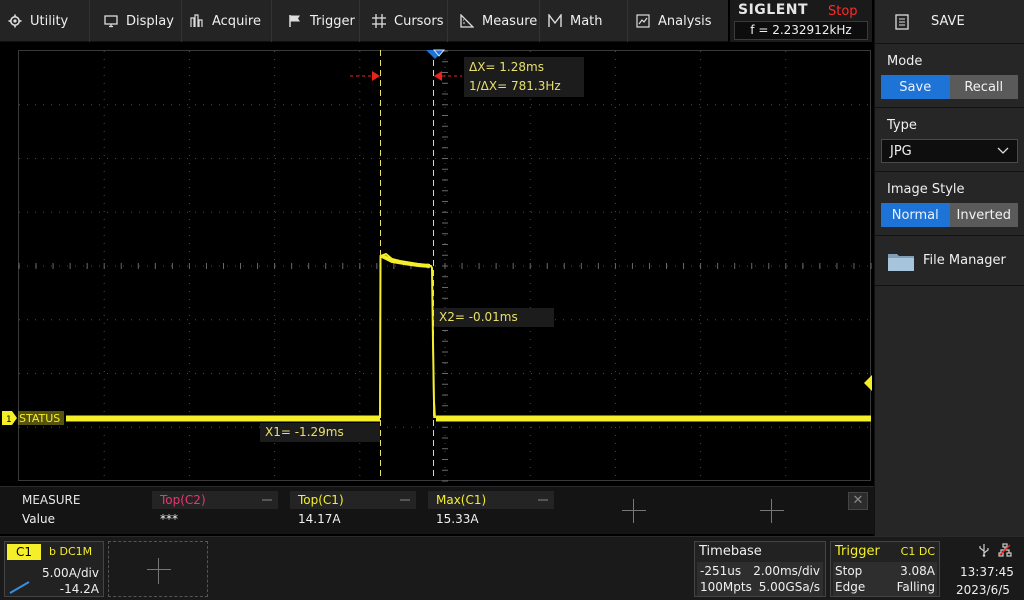  Describe the element at coordinates (319, 519) in the screenshot. I see `measure-value-top-c1: 14.17A` at that location.